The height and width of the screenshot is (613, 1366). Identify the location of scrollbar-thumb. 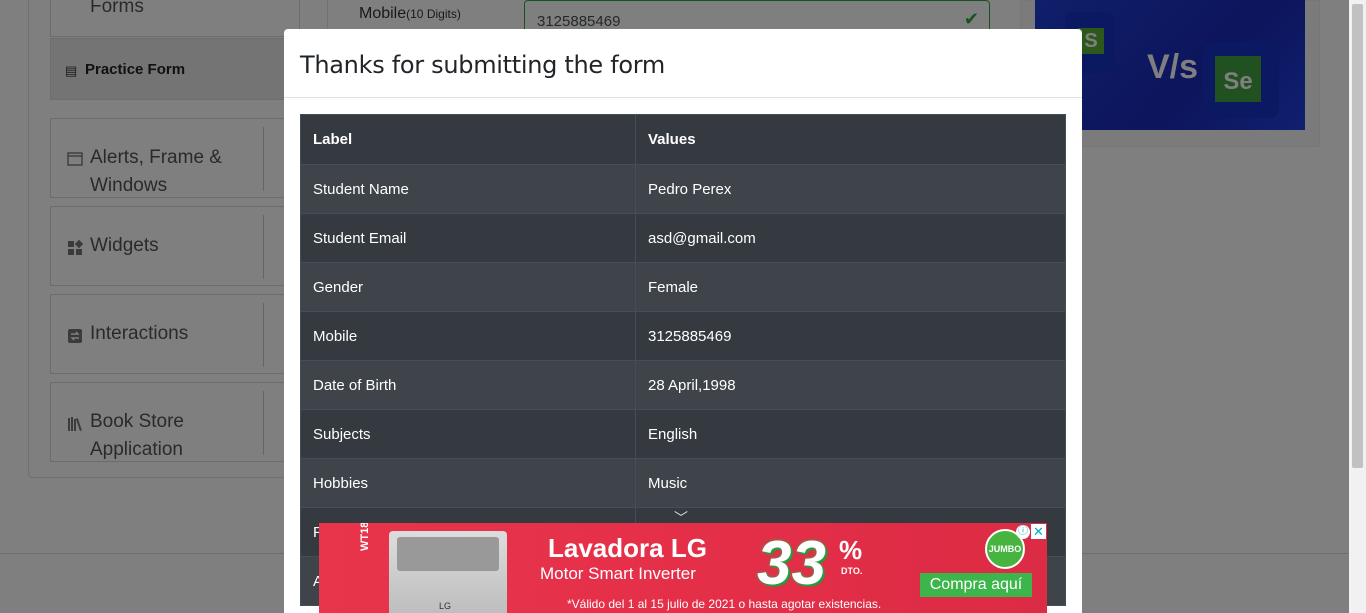
(1357, 236).